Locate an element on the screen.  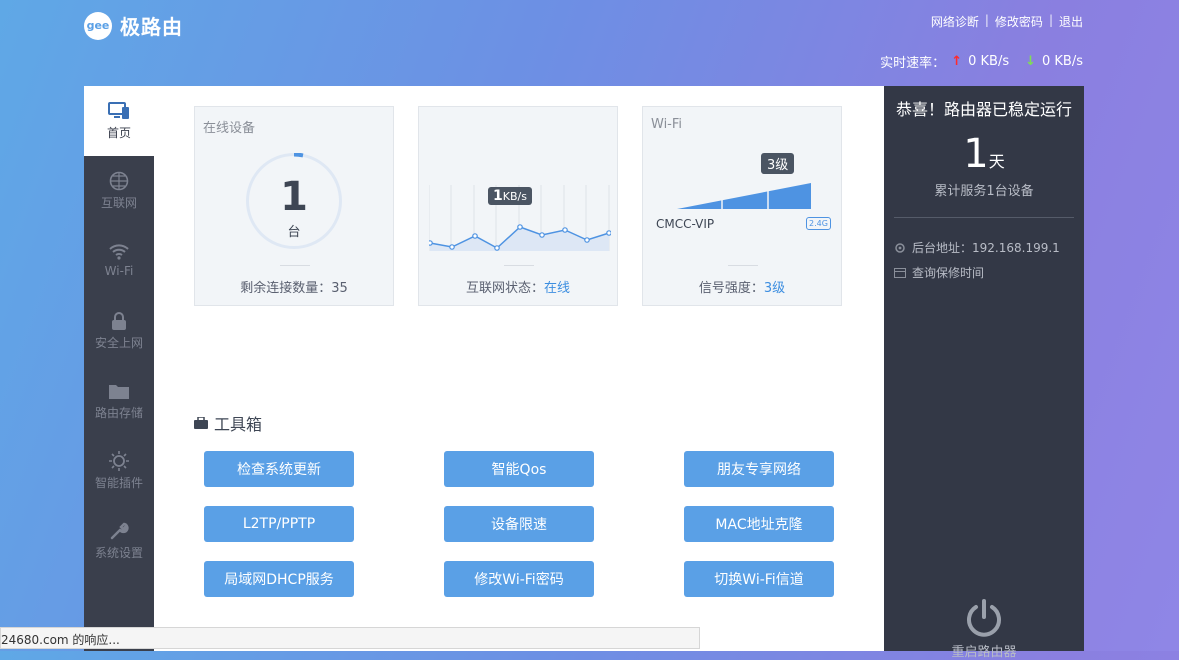
sidebar-item-label: 首页 is located at coordinates (118, 133).